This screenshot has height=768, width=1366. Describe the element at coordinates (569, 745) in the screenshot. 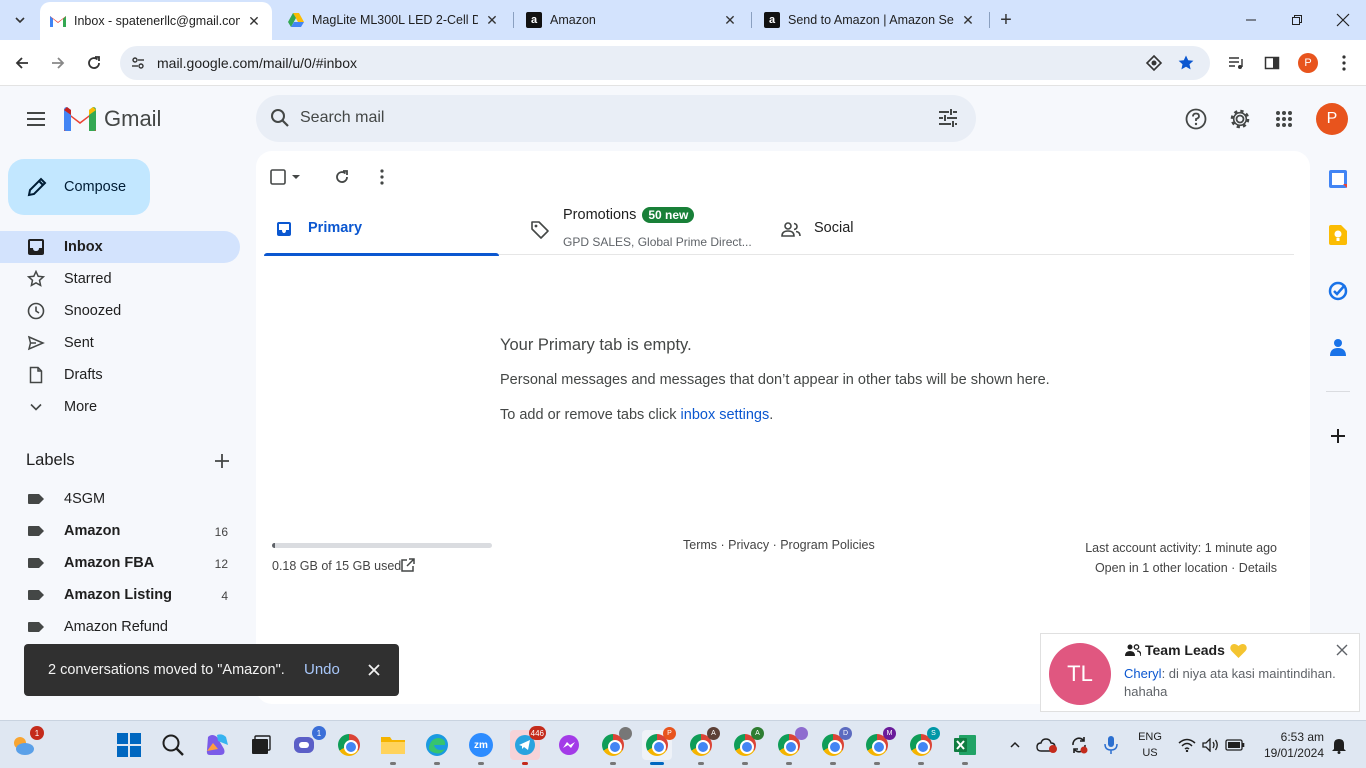

I see `messenger-app` at that location.